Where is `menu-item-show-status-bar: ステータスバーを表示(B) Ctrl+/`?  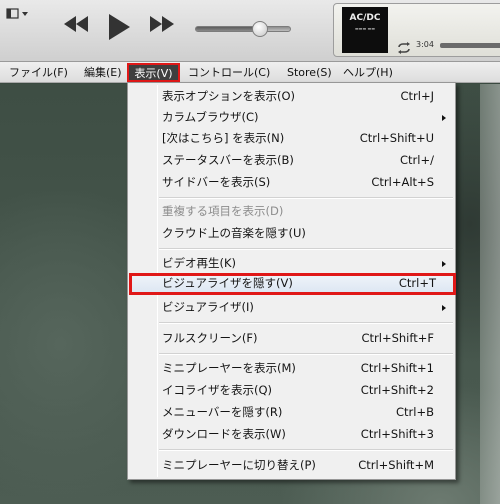 menu-item-show-status-bar: ステータスバーを表示(B) Ctrl+/ is located at coordinates (291, 160).